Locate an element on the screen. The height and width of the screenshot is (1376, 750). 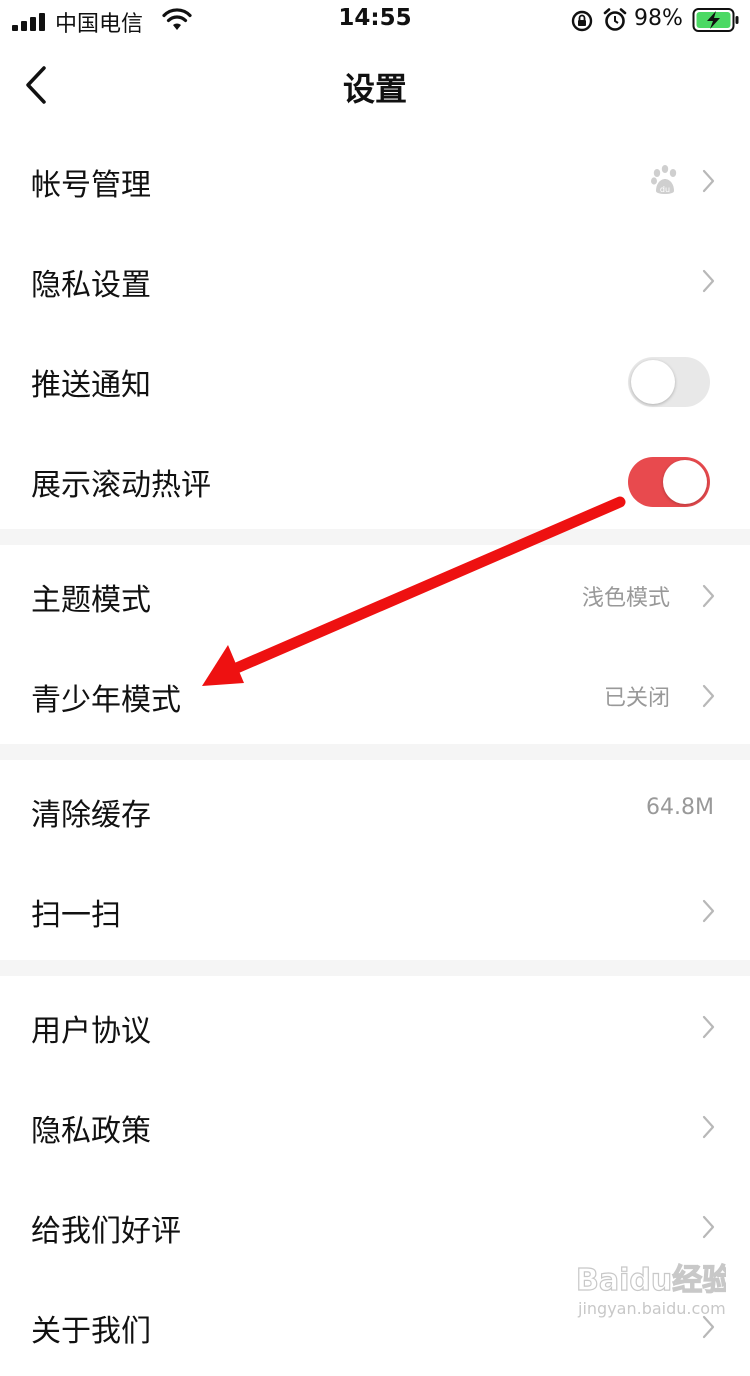
status-bar: 中国电信 14:55 98% is located at coordinates (375, 20).